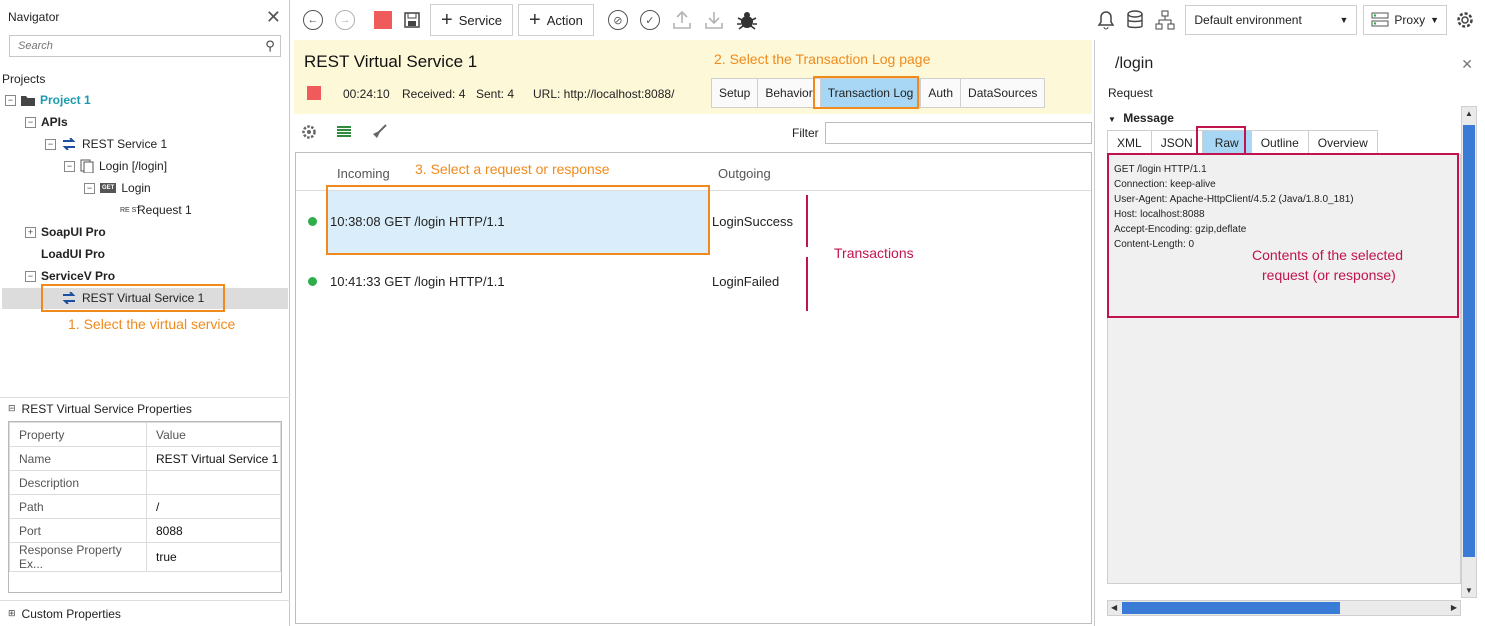 The width and height of the screenshot is (1485, 626). What do you see at coordinates (145, 506) in the screenshot?
I see `table-row: Path /` at bounding box center [145, 506].